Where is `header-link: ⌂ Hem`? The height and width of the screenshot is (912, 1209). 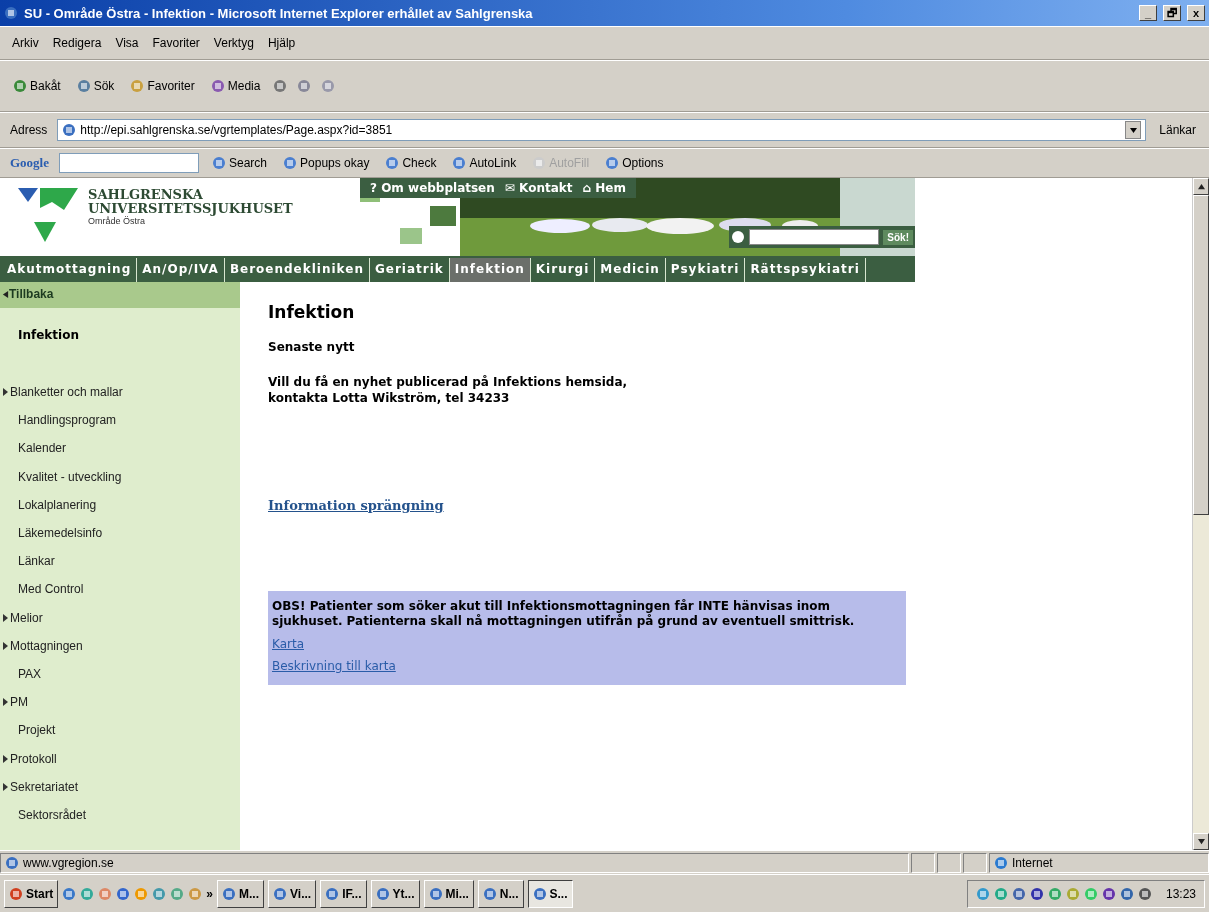 header-link: ⌂ Hem is located at coordinates (604, 188).